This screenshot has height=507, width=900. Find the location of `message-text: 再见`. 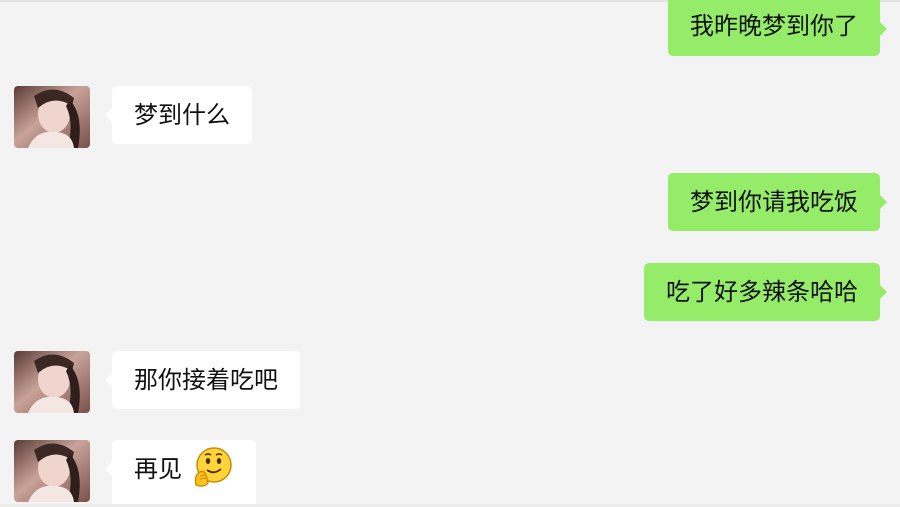

message-text: 再见 is located at coordinates (158, 469).